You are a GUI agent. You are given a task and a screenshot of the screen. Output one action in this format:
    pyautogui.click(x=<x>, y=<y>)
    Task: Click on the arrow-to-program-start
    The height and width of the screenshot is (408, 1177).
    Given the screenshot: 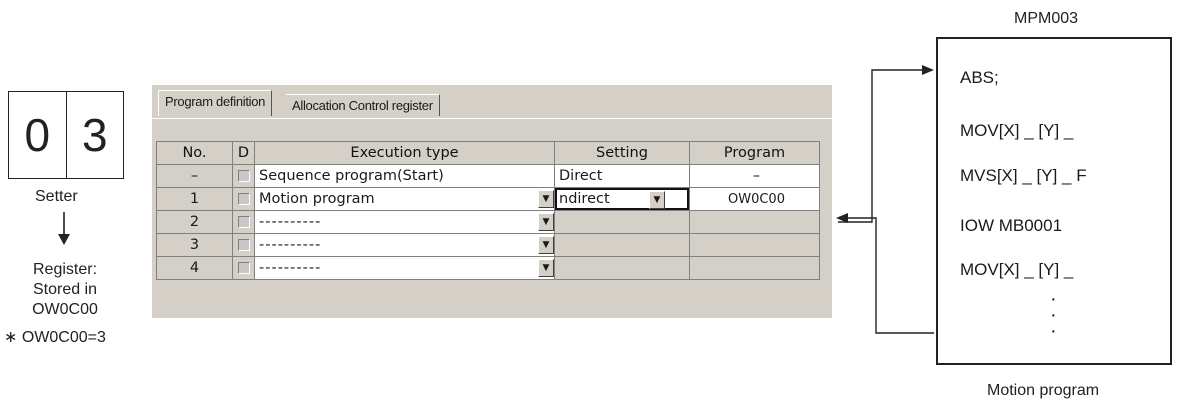 What is the action you would take?
    pyautogui.click(x=881, y=146)
    